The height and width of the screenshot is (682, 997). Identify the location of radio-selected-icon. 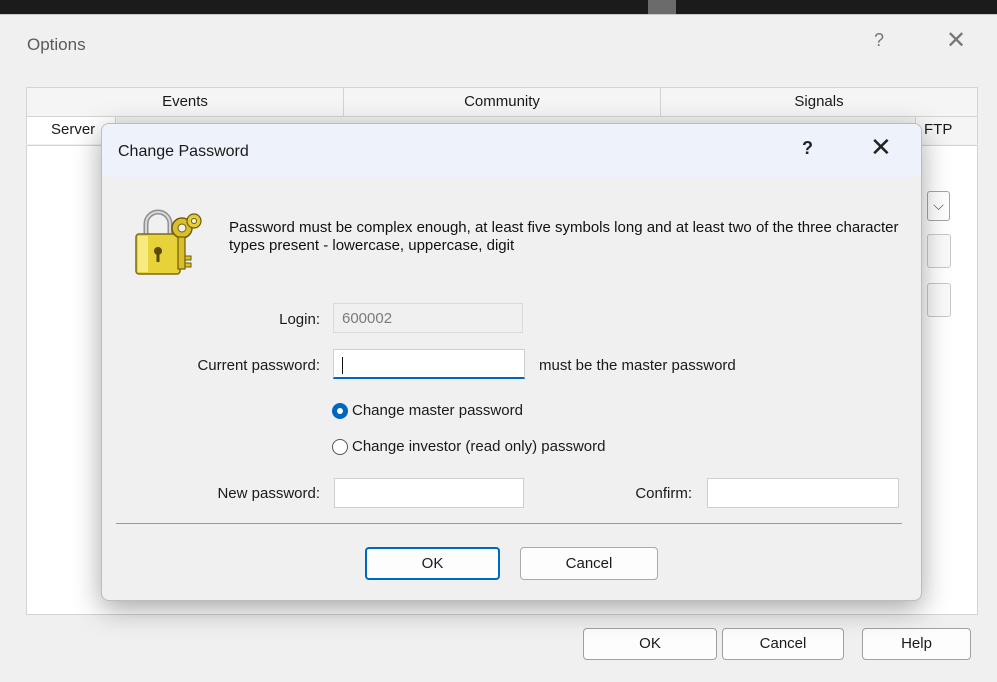
(340, 410).